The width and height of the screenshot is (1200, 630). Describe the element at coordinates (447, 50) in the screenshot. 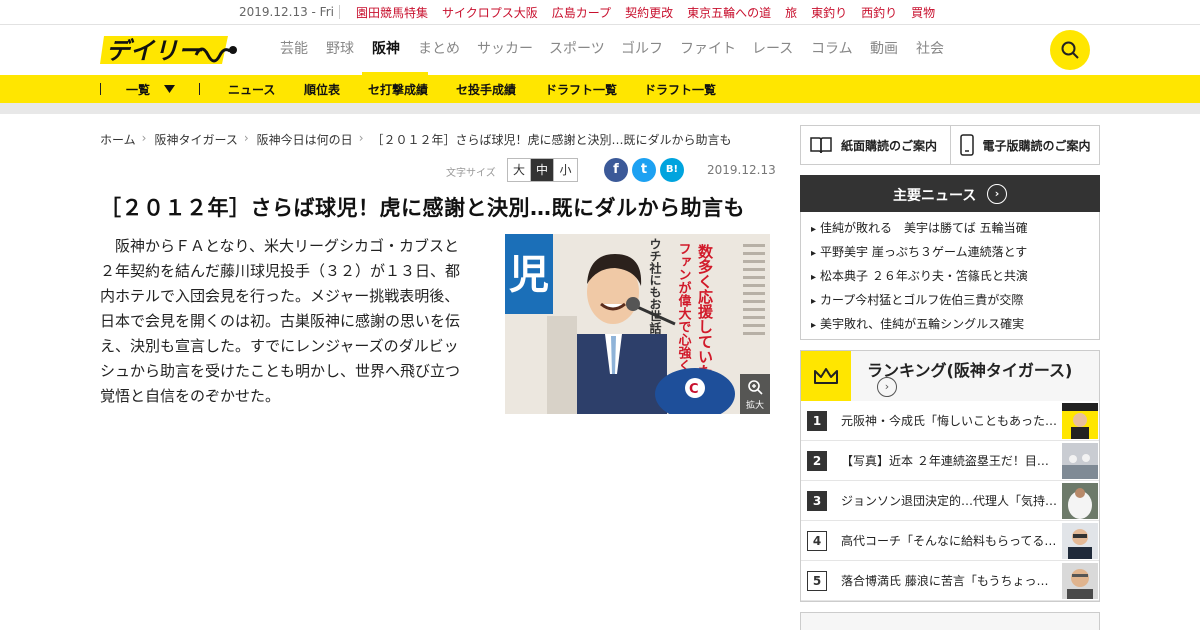

I see `nav-matome: まとめ` at that location.